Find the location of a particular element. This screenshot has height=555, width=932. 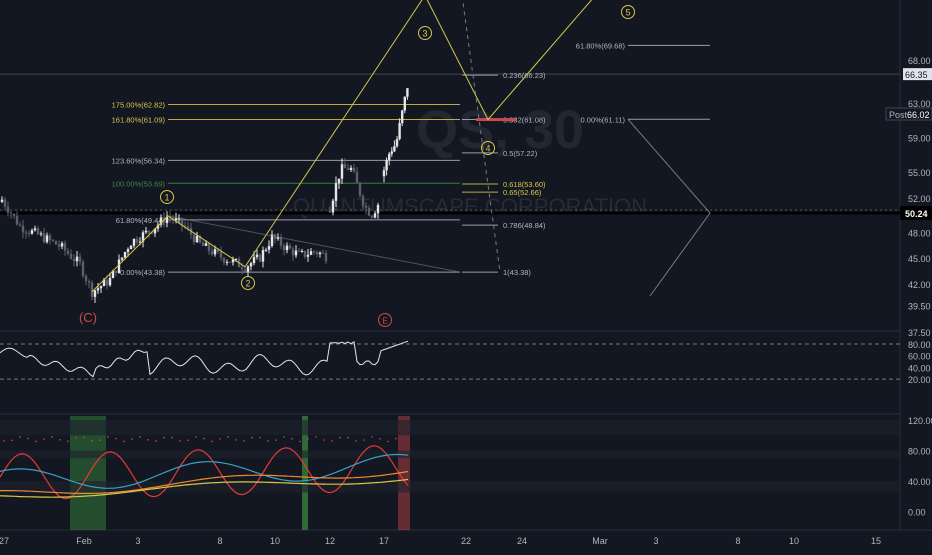

price-axis-tick: 68.00 is located at coordinates (919, 61).